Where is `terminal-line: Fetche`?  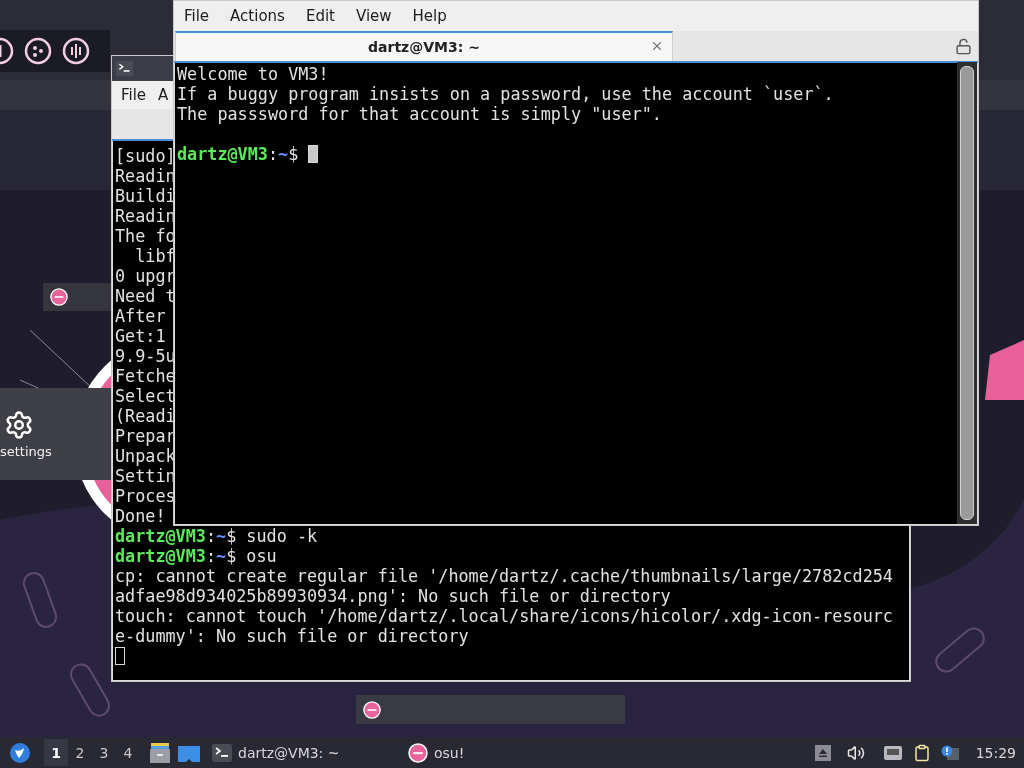
terminal-line: Fetche is located at coordinates (145, 376).